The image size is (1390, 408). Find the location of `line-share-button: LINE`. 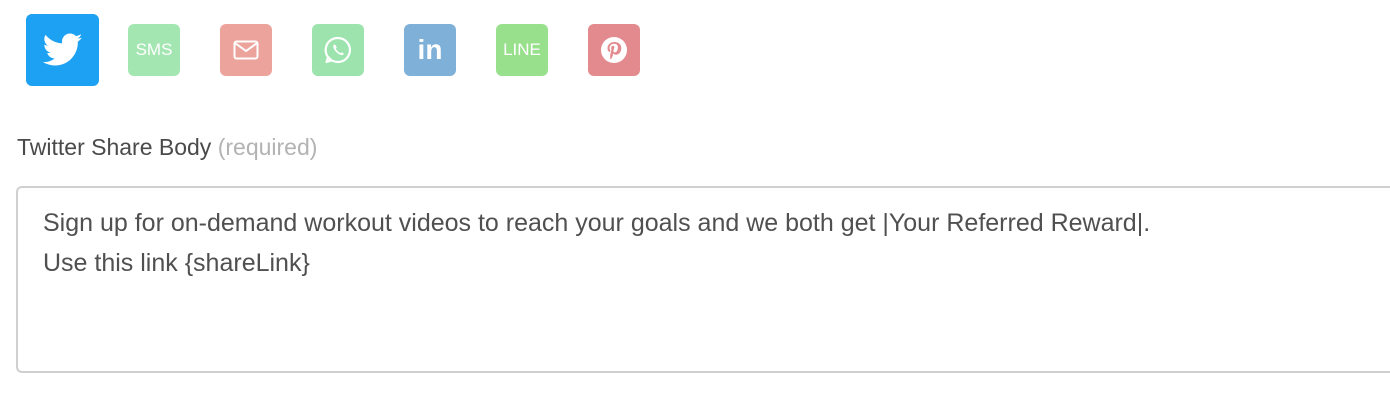

line-share-button: LINE is located at coordinates (522, 50).